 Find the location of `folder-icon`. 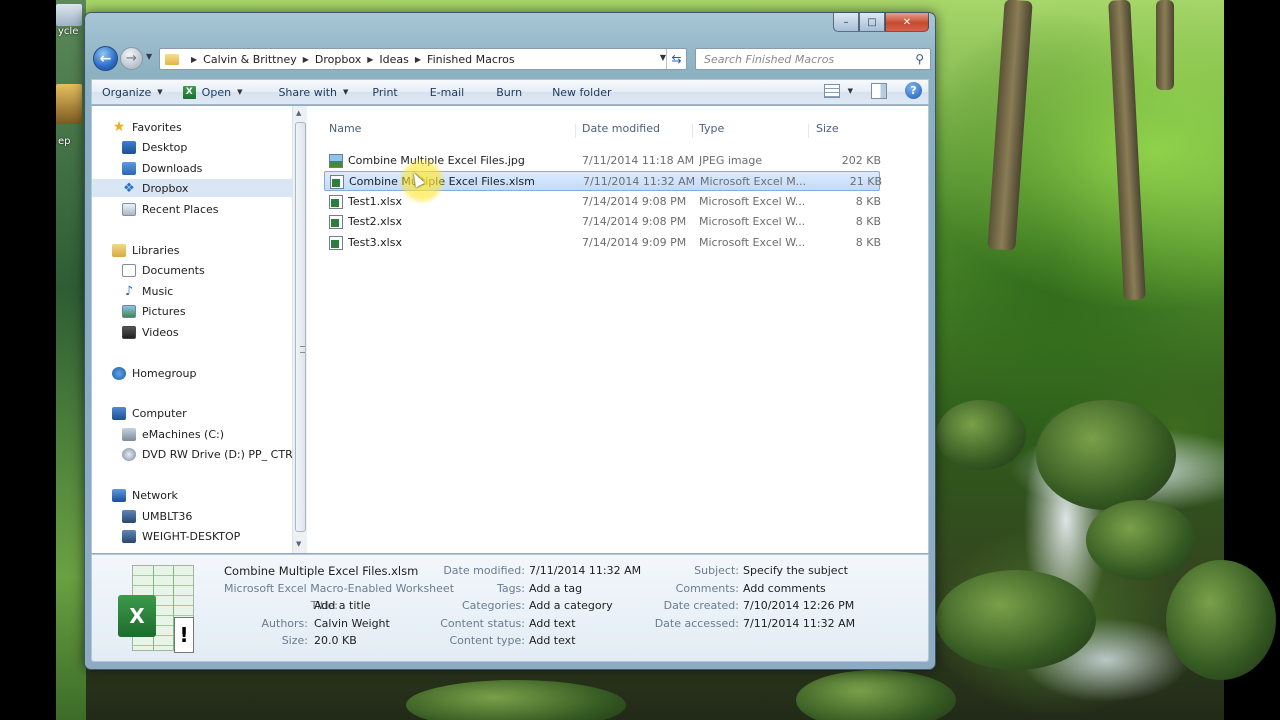

folder-icon is located at coordinates (172, 59).